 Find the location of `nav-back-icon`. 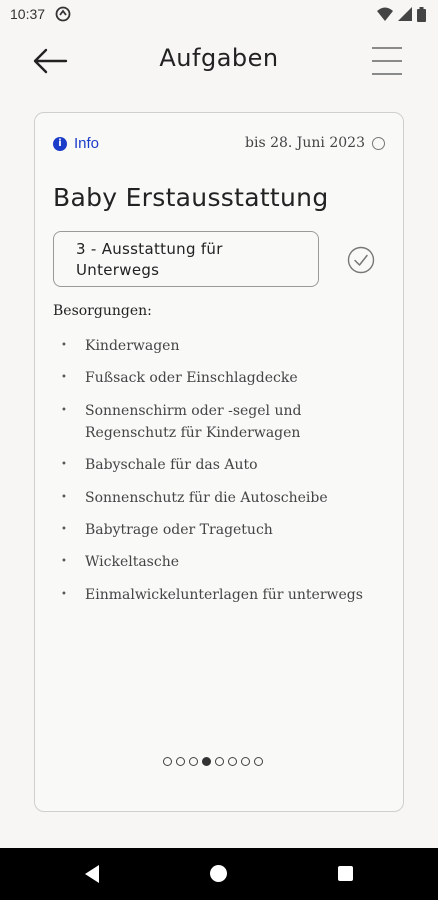

nav-back-icon is located at coordinates (92, 874).